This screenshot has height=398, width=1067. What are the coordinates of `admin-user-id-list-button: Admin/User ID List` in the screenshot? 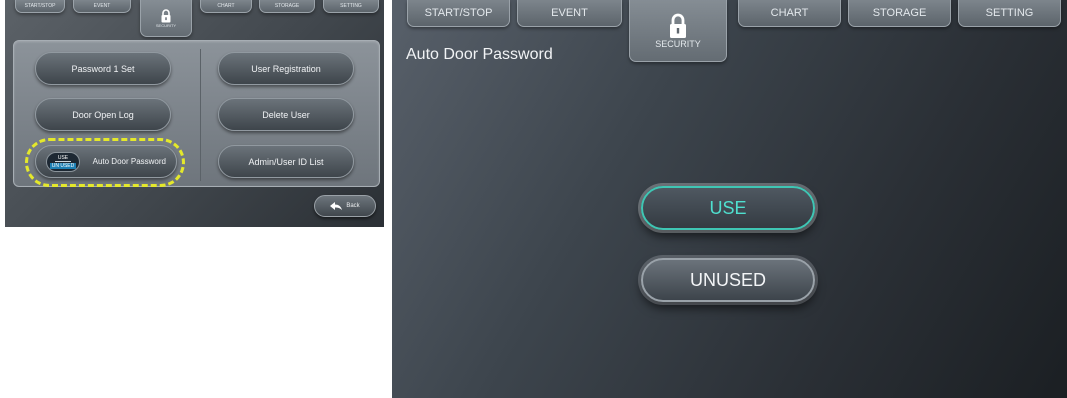 It's located at (286, 161).